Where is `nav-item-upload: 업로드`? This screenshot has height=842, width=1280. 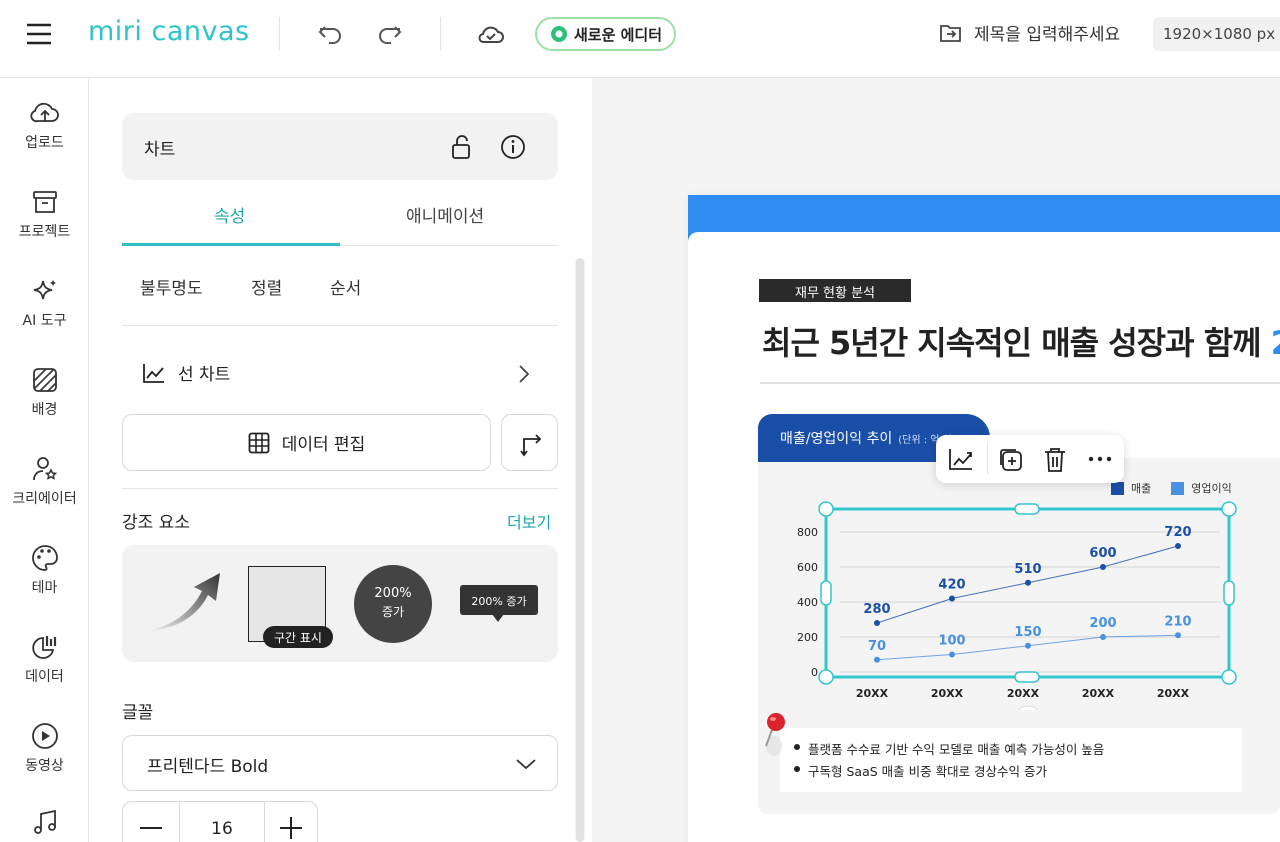
nav-item-upload: 업로드 is located at coordinates (44, 125).